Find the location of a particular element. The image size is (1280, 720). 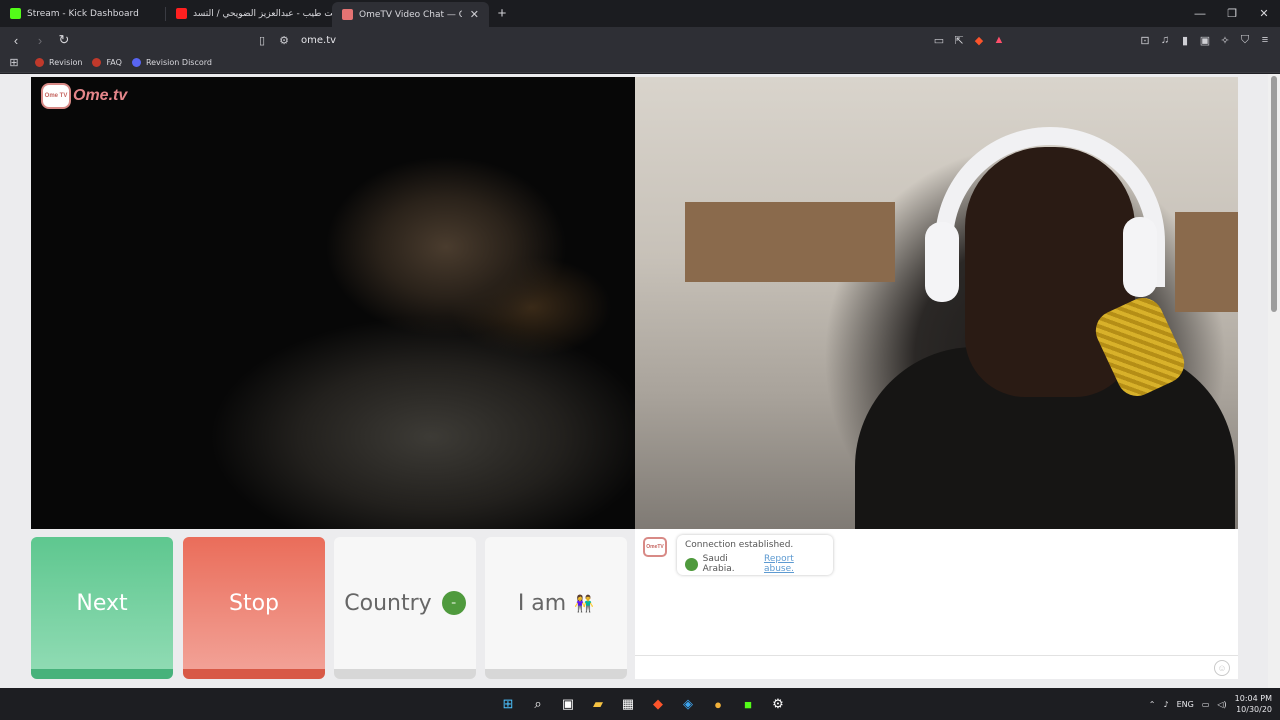

tab-youtube: أنت طيب - عبدالعزيز الضويحي / التسد is located at coordinates (249, 13).